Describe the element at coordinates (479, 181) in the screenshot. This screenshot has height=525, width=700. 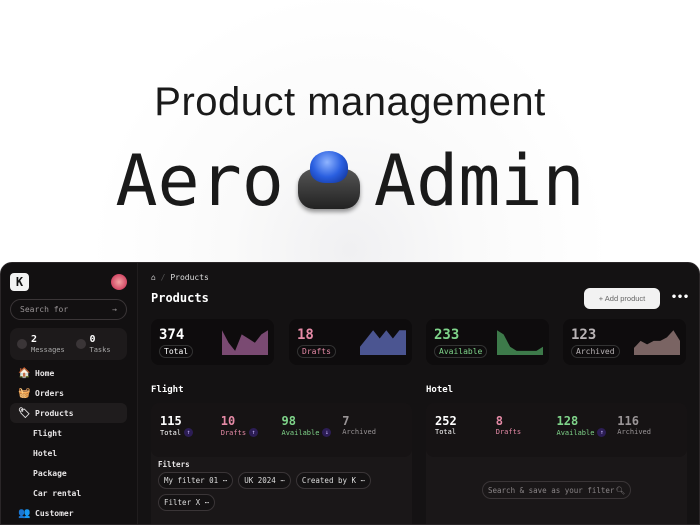
I see `brand-word-right: Admin` at that location.